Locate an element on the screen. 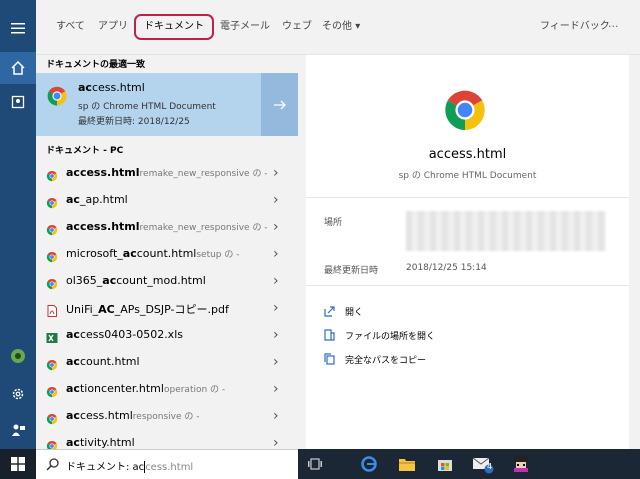 The width and height of the screenshot is (640, 479). result-name-rest: count_mod.html is located at coordinates (161, 280).